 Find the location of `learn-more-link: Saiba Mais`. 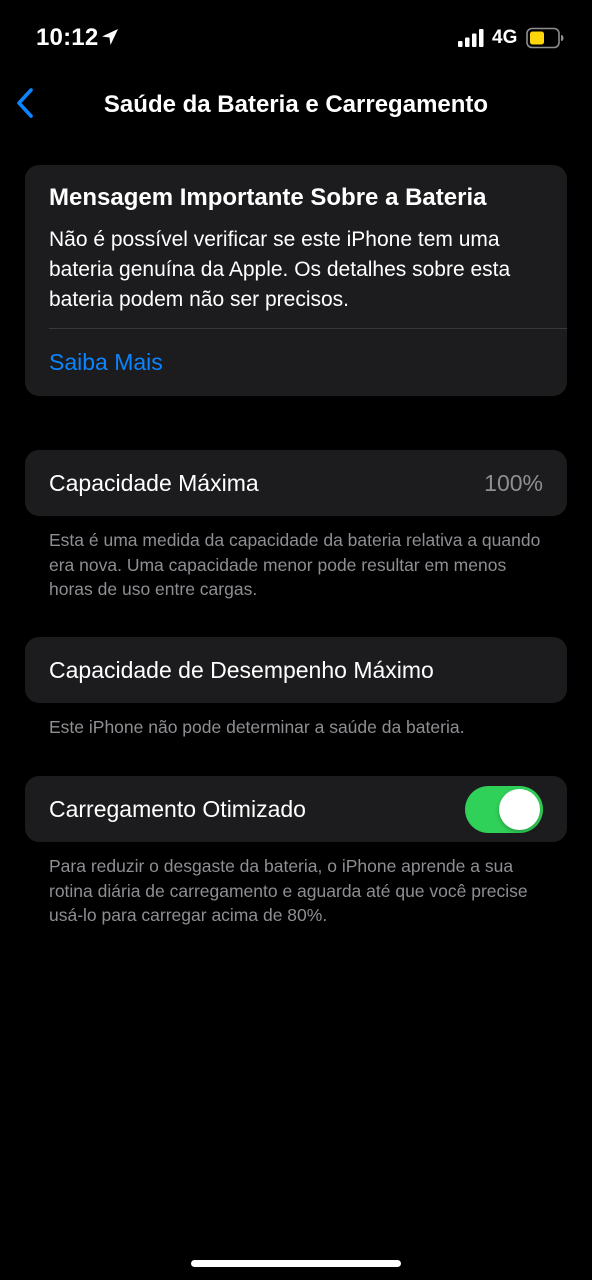

learn-more-link: Saiba Mais is located at coordinates (106, 362).